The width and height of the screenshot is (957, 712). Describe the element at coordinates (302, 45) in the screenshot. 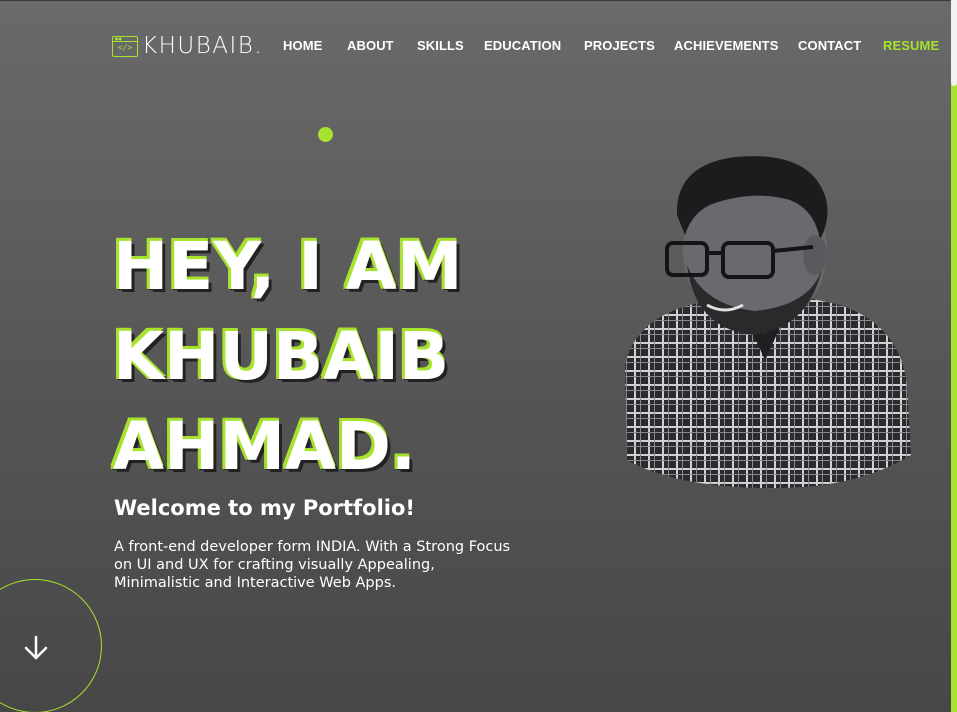

I see `nav-home: HOME` at that location.